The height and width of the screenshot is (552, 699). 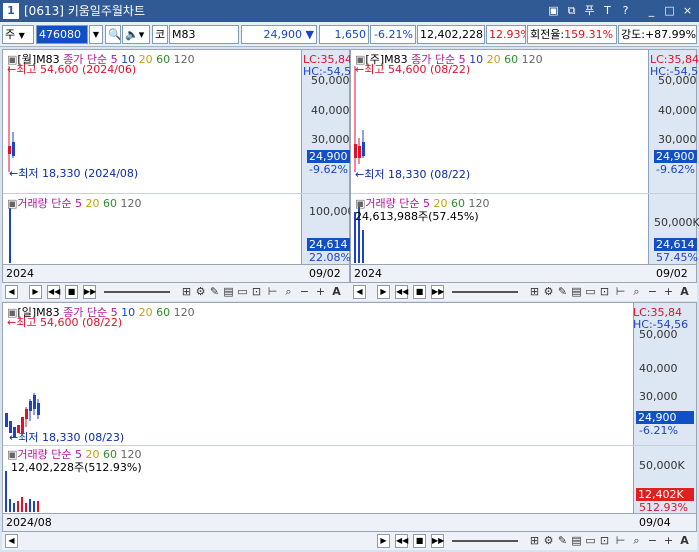 I want to click on weekly-ytick: 30,000, so click(x=677, y=139).